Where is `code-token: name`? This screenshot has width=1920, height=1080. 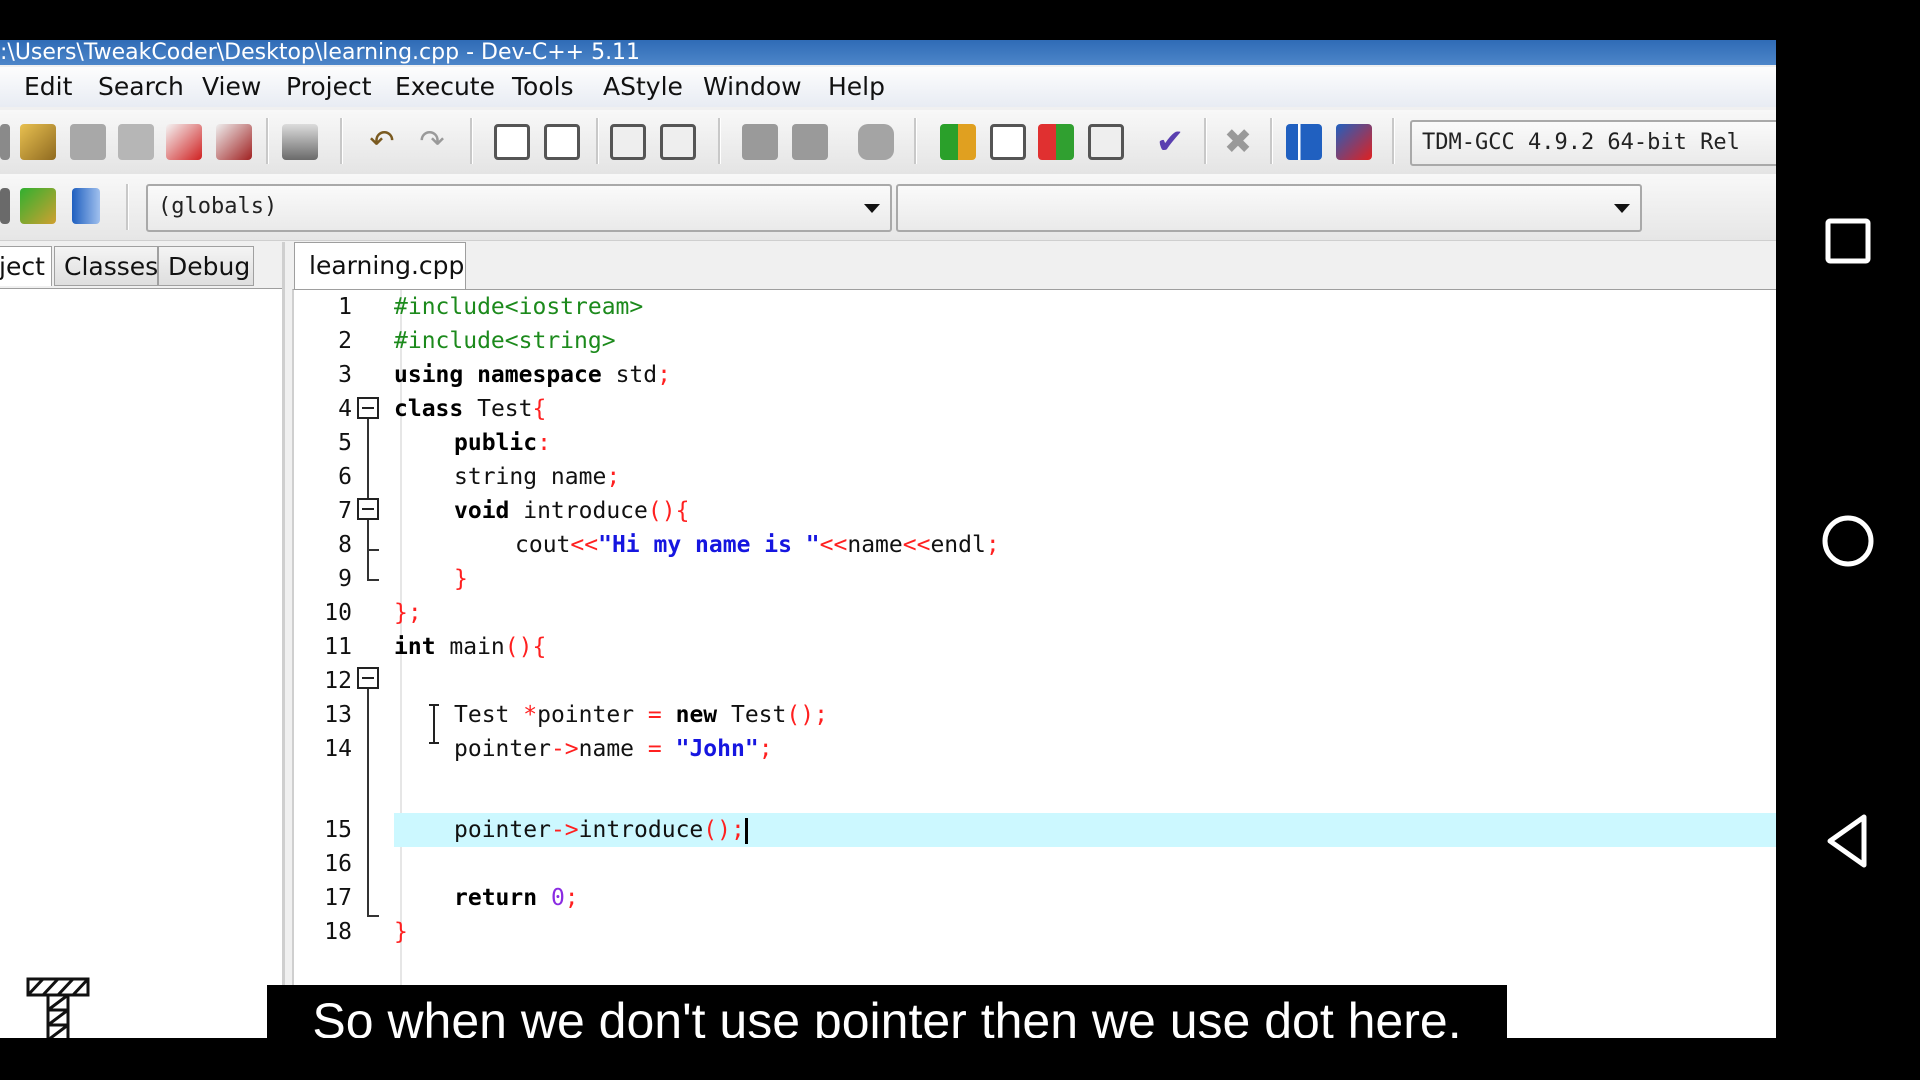
code-token: name is located at coordinates (613, 749).